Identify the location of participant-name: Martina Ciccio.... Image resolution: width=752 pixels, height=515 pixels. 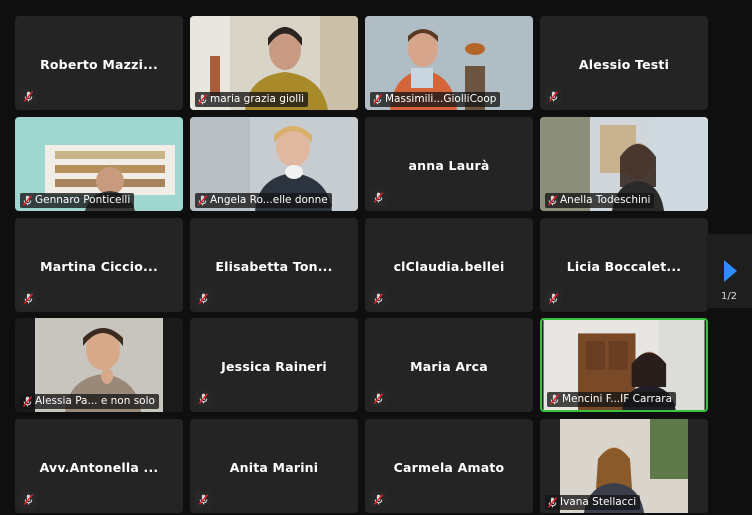
(99, 266).